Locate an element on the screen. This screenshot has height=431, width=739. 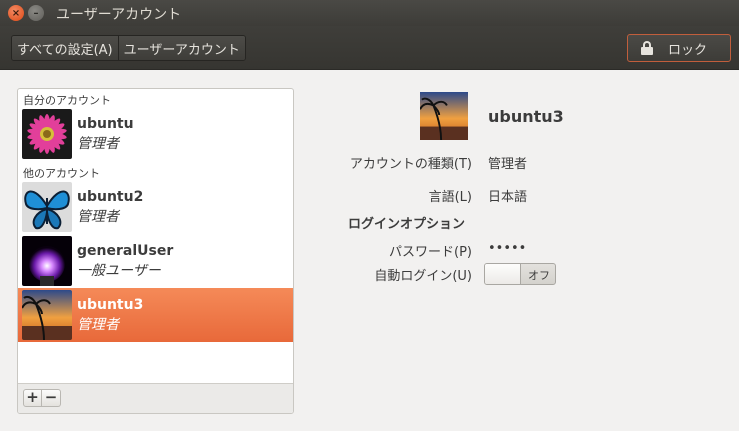
add-user-button: + is located at coordinates (32, 398).